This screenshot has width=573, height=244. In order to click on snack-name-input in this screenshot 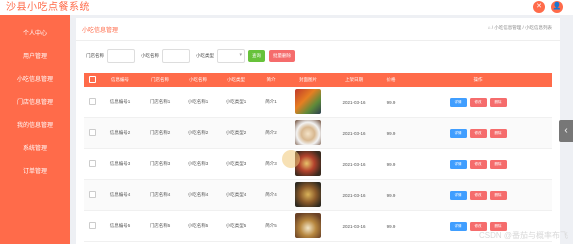, I will do `click(176, 56)`.